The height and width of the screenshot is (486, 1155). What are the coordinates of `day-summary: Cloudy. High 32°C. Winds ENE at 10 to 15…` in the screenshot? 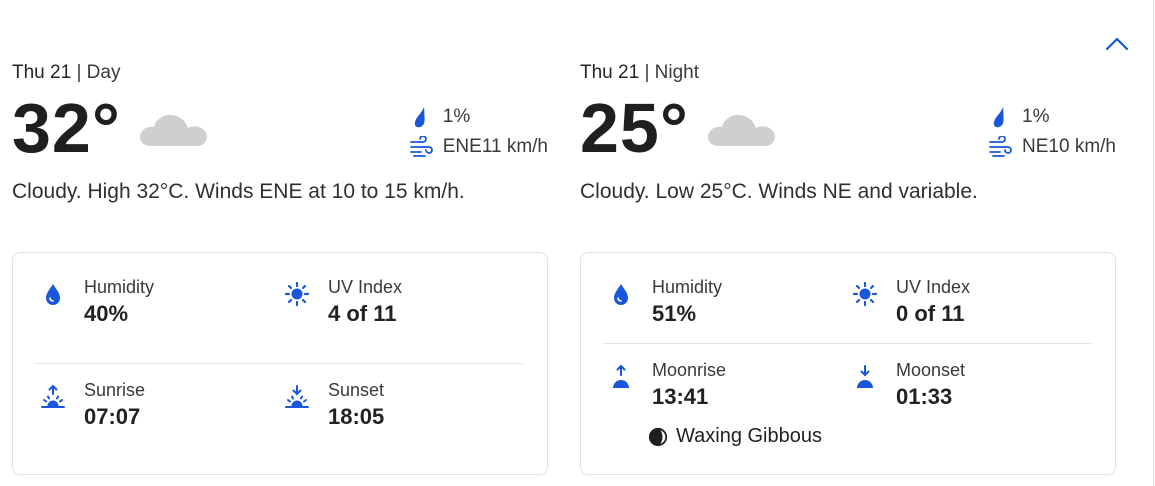 It's located at (238, 191).